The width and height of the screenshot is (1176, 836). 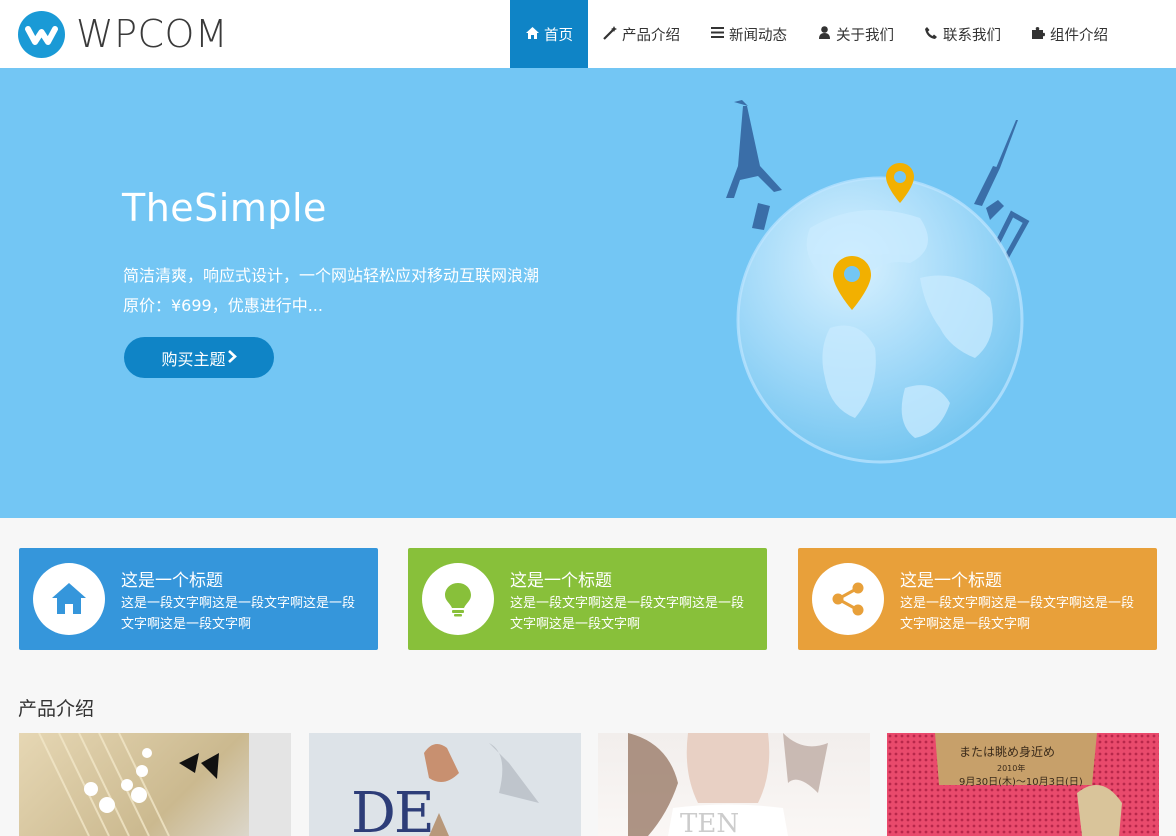 I want to click on nav-label: 联系我们, so click(x=972, y=35).